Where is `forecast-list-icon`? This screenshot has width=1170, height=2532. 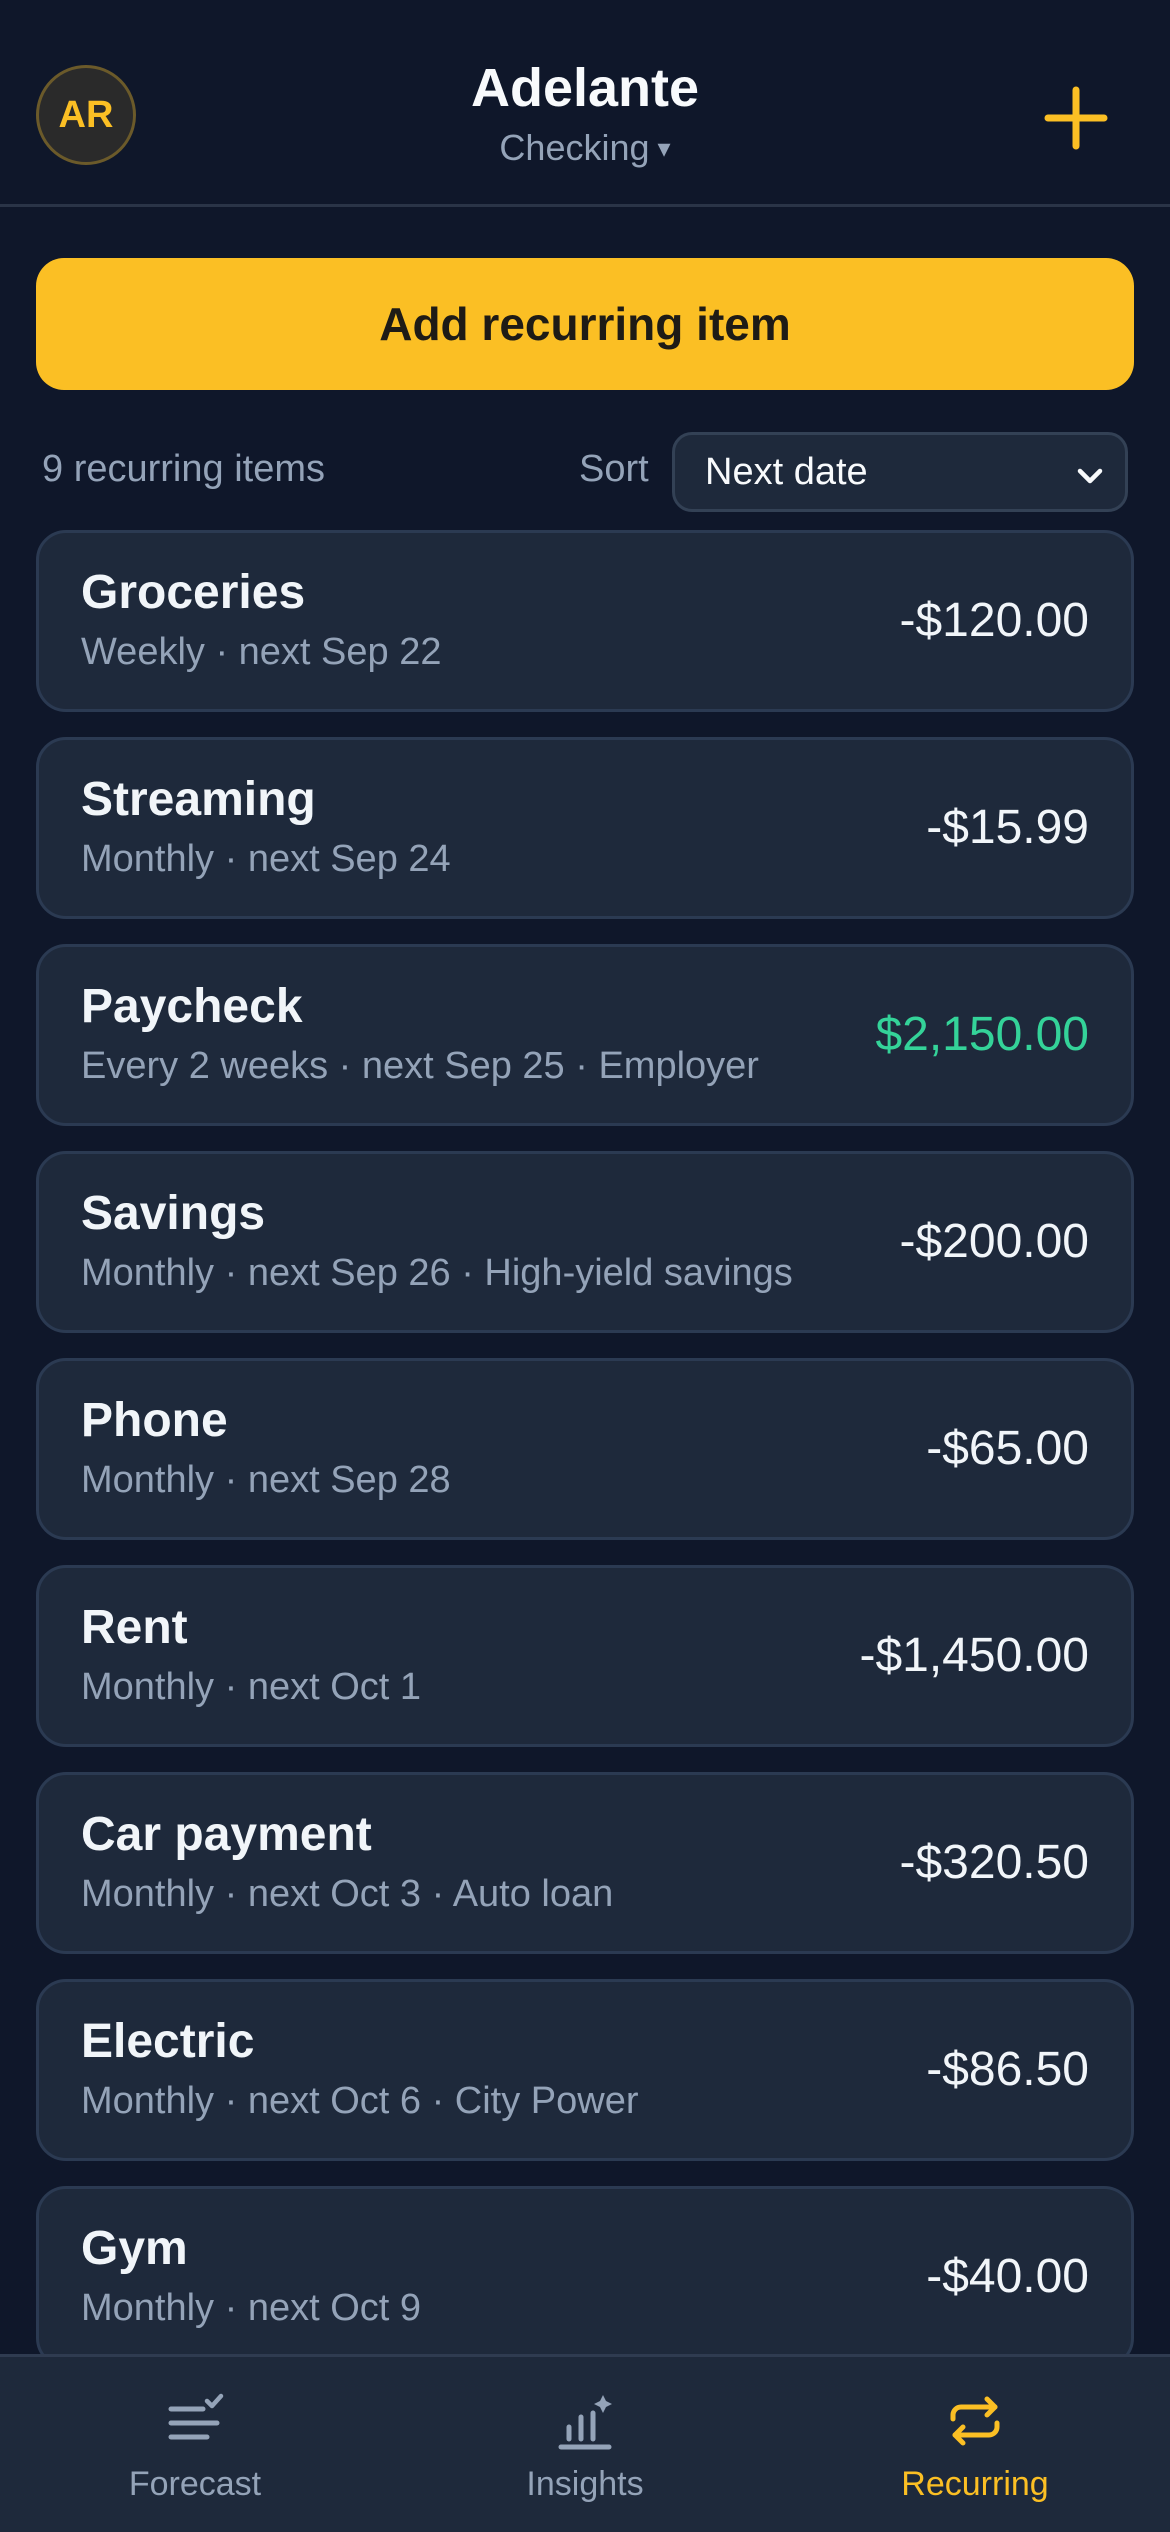
forecast-list-icon is located at coordinates (196, 2416).